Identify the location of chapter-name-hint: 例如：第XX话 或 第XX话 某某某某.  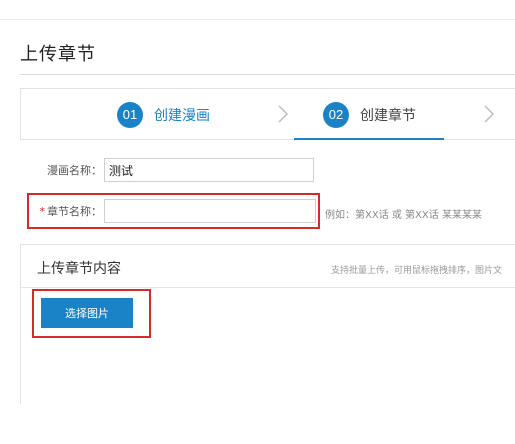
(403, 215).